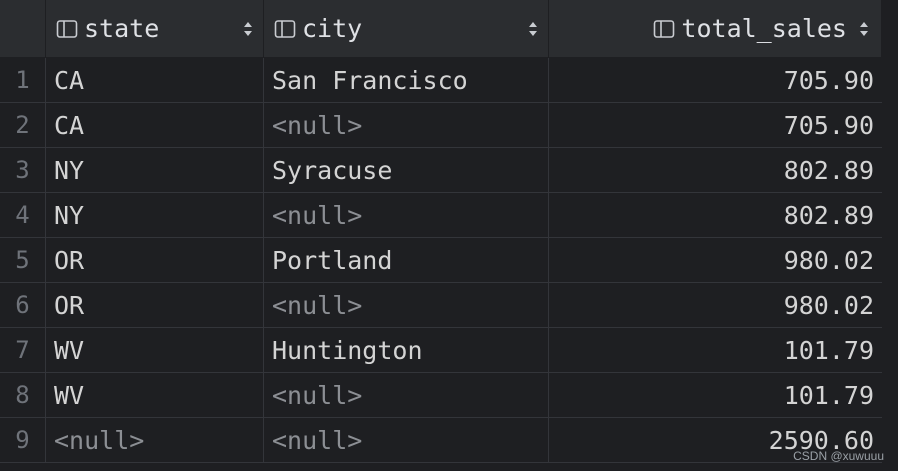  I want to click on header-row: state city total_sales, so click(441, 29).